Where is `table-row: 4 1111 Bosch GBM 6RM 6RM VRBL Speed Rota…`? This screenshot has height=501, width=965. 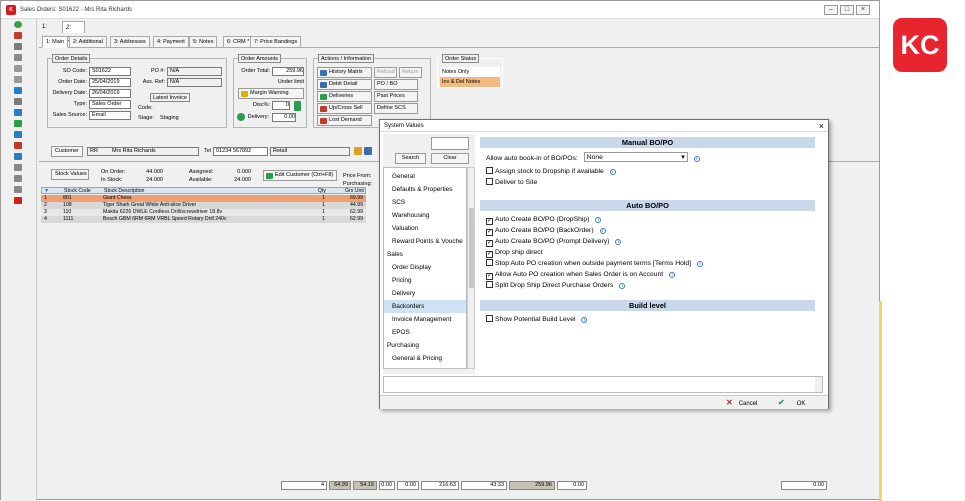 table-row: 4 1111 Bosch GBM 6RM 6RM VRBL Speed Rota… is located at coordinates (203, 219).